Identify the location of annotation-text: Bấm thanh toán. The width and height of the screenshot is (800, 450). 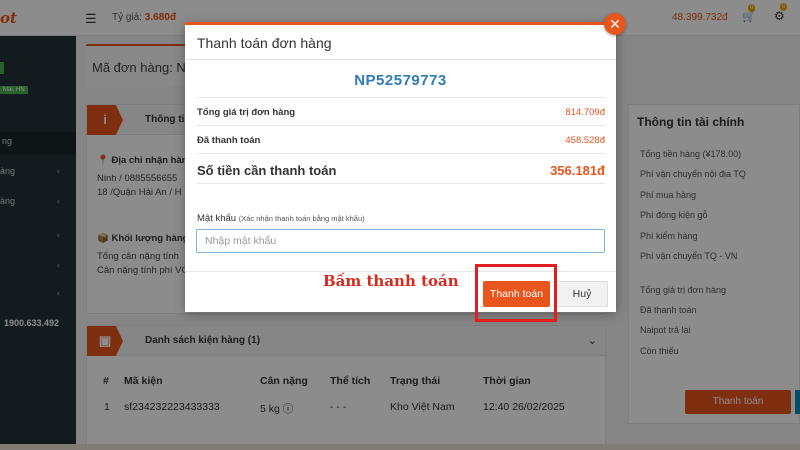
(391, 281).